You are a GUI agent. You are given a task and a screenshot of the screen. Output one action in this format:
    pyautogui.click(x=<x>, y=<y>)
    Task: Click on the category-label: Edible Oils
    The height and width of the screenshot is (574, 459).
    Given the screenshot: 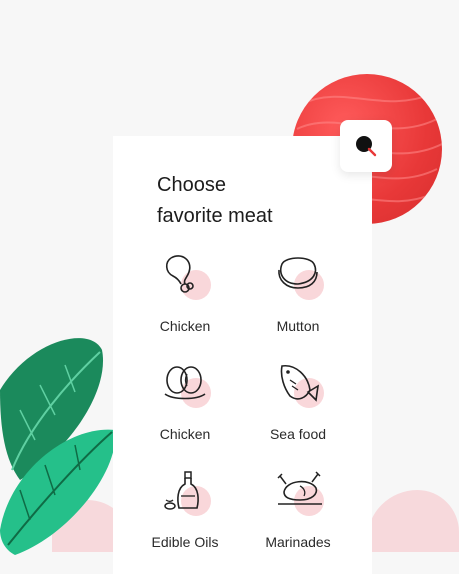 What is the action you would take?
    pyautogui.click(x=185, y=542)
    